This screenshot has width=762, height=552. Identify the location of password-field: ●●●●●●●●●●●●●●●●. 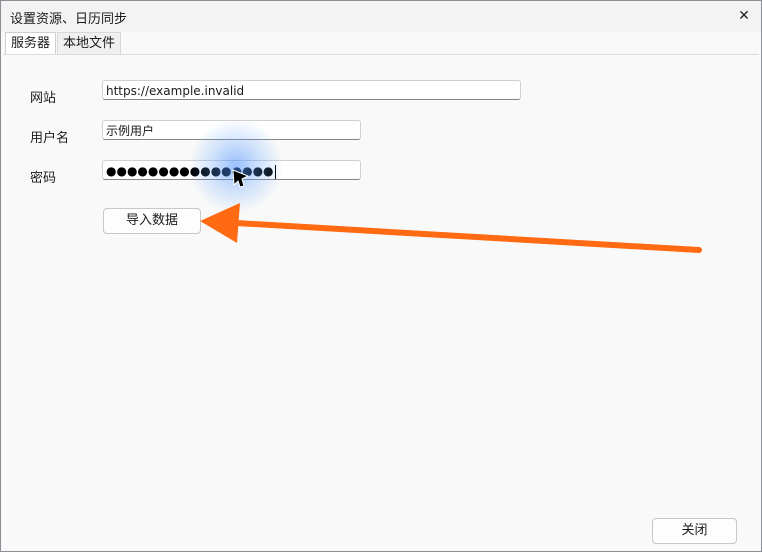
(231, 170).